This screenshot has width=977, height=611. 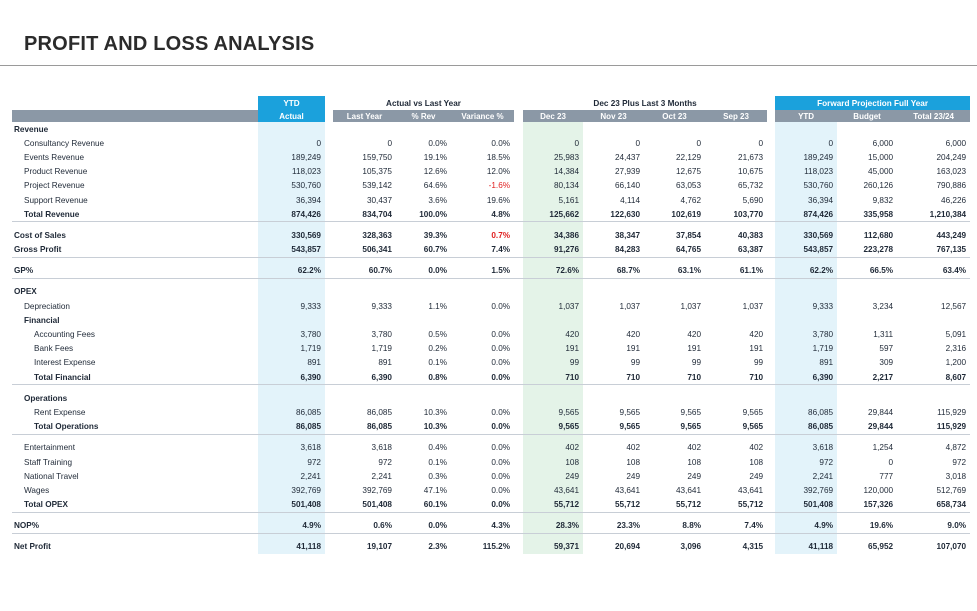 I want to click on cell-last-year, so click(x=364, y=320).